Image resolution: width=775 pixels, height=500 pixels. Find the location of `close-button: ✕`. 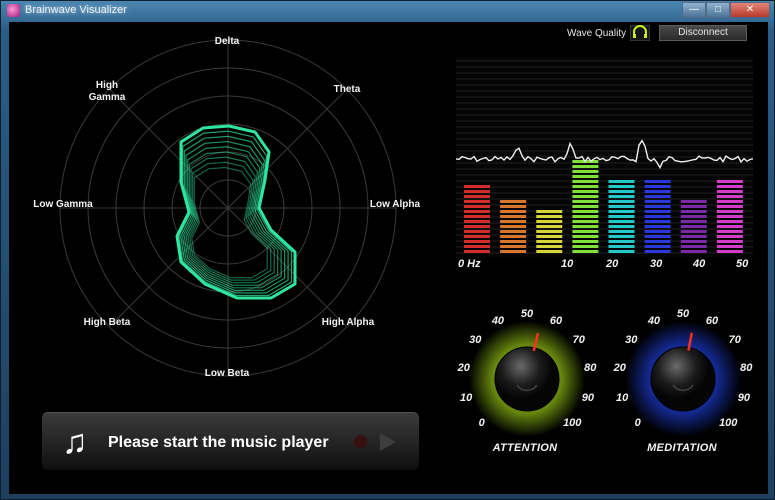

close-button: ✕ is located at coordinates (750, 10).